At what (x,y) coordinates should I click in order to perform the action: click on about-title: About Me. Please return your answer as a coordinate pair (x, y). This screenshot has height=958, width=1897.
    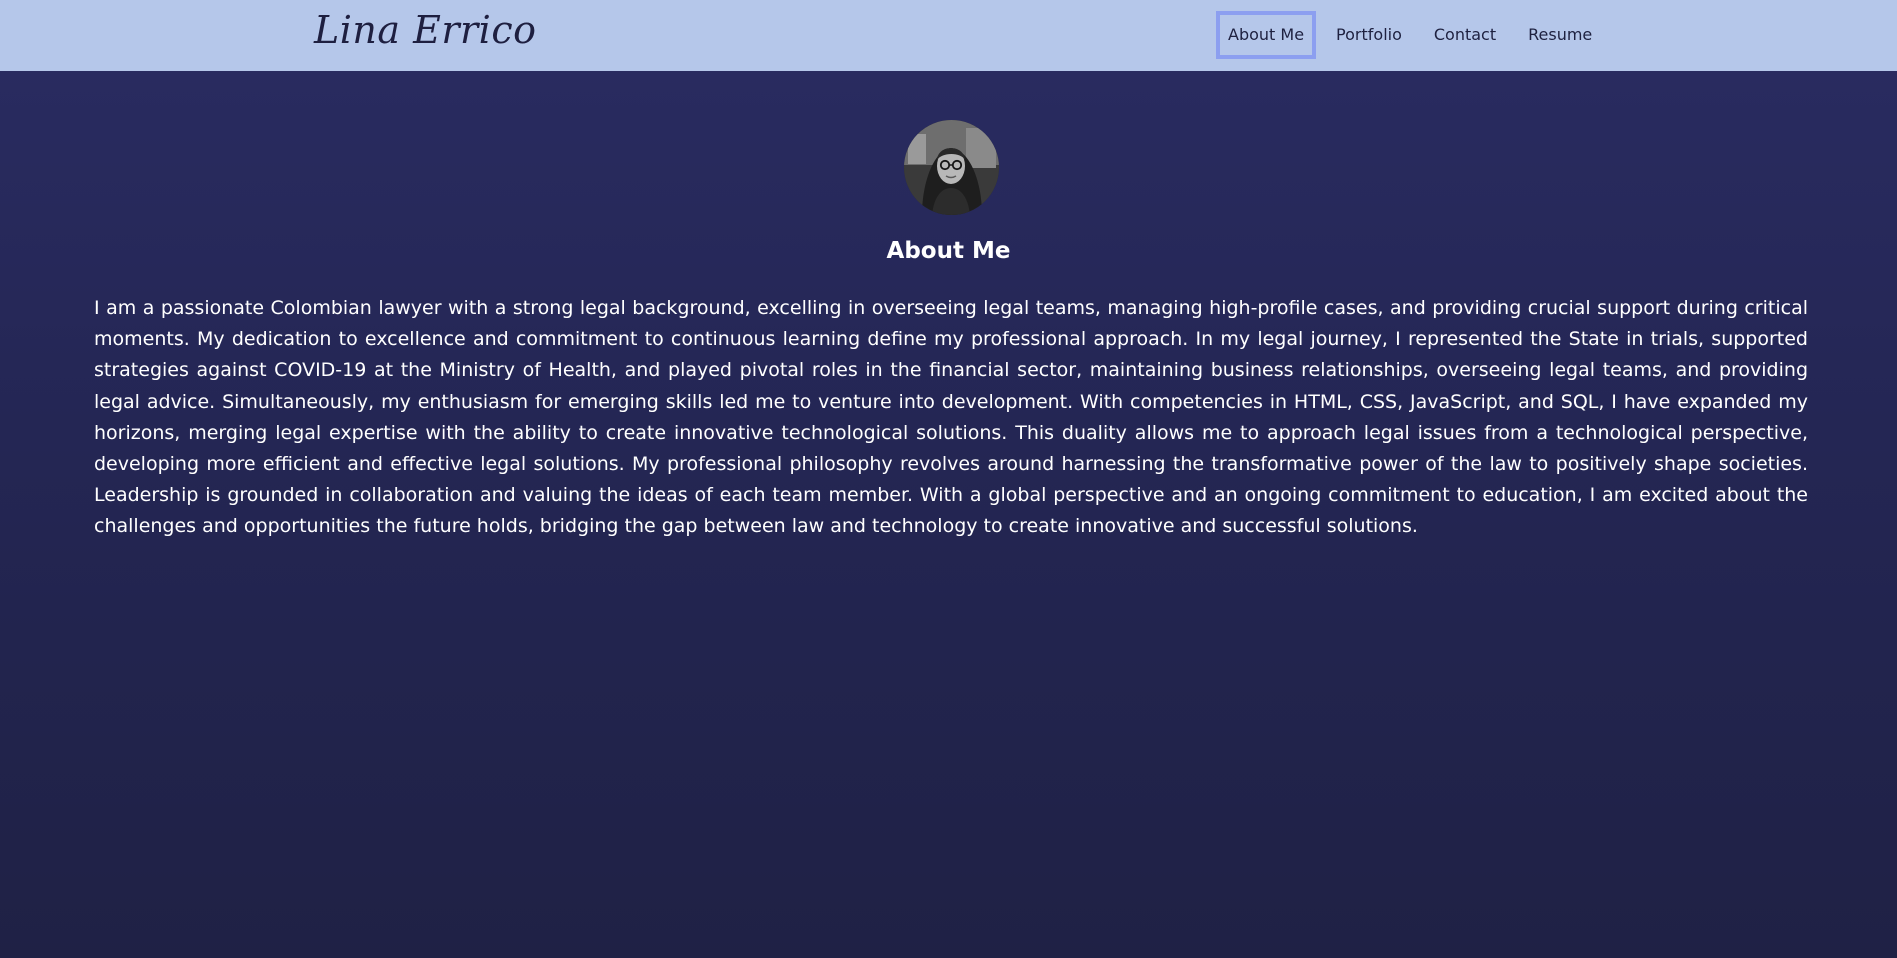
    Looking at the image, I should click on (948, 251).